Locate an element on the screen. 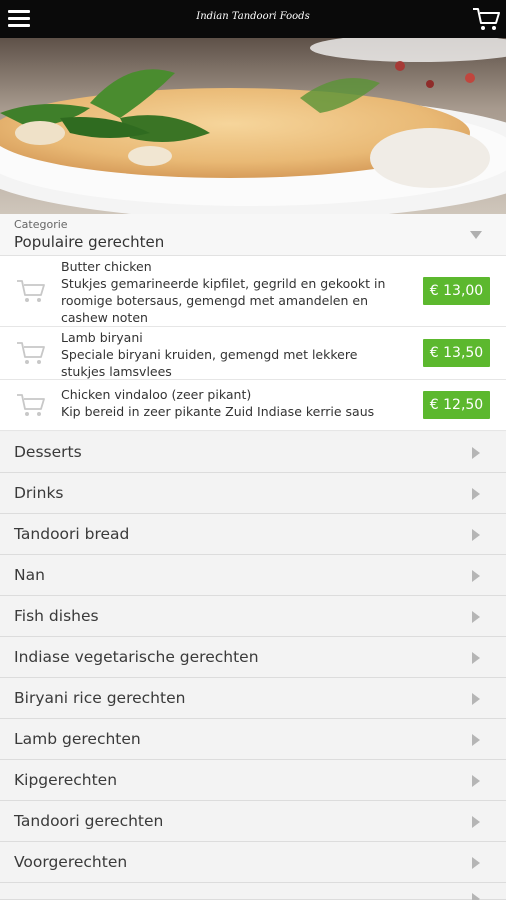 The height and width of the screenshot is (900, 506). dropdown-arrow-icon is located at coordinates (476, 235).